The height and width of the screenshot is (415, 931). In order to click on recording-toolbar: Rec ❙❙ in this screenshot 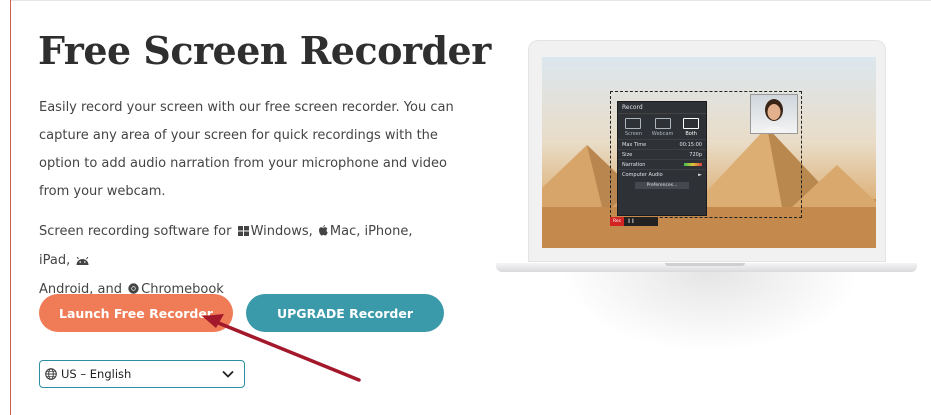, I will do `click(634, 221)`.